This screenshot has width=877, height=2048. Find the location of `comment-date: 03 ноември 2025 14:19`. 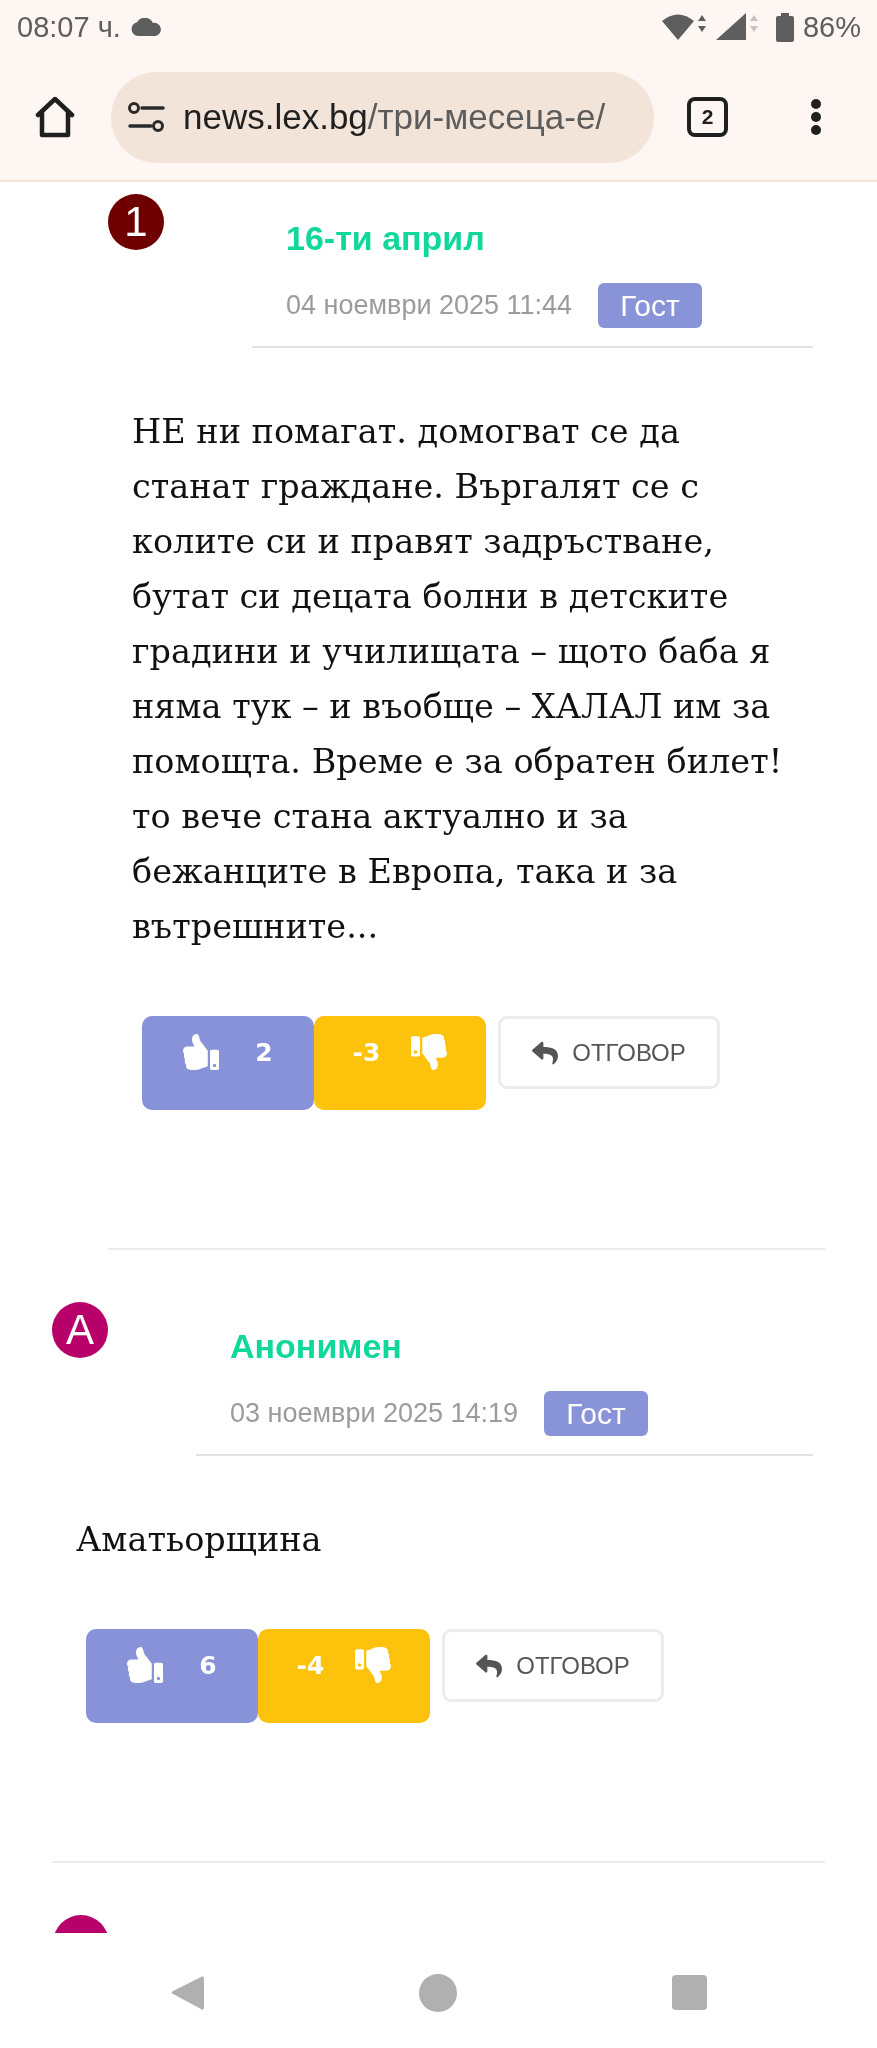

comment-date: 03 ноември 2025 14:19 is located at coordinates (374, 1413).